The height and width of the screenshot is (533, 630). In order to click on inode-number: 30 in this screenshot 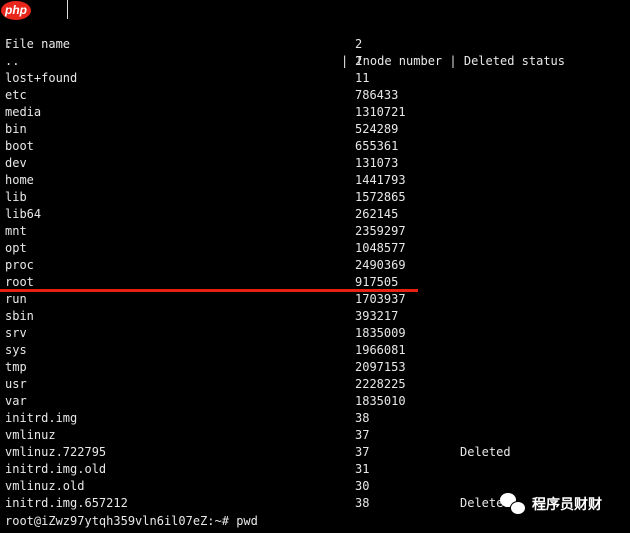, I will do `click(362, 486)`.